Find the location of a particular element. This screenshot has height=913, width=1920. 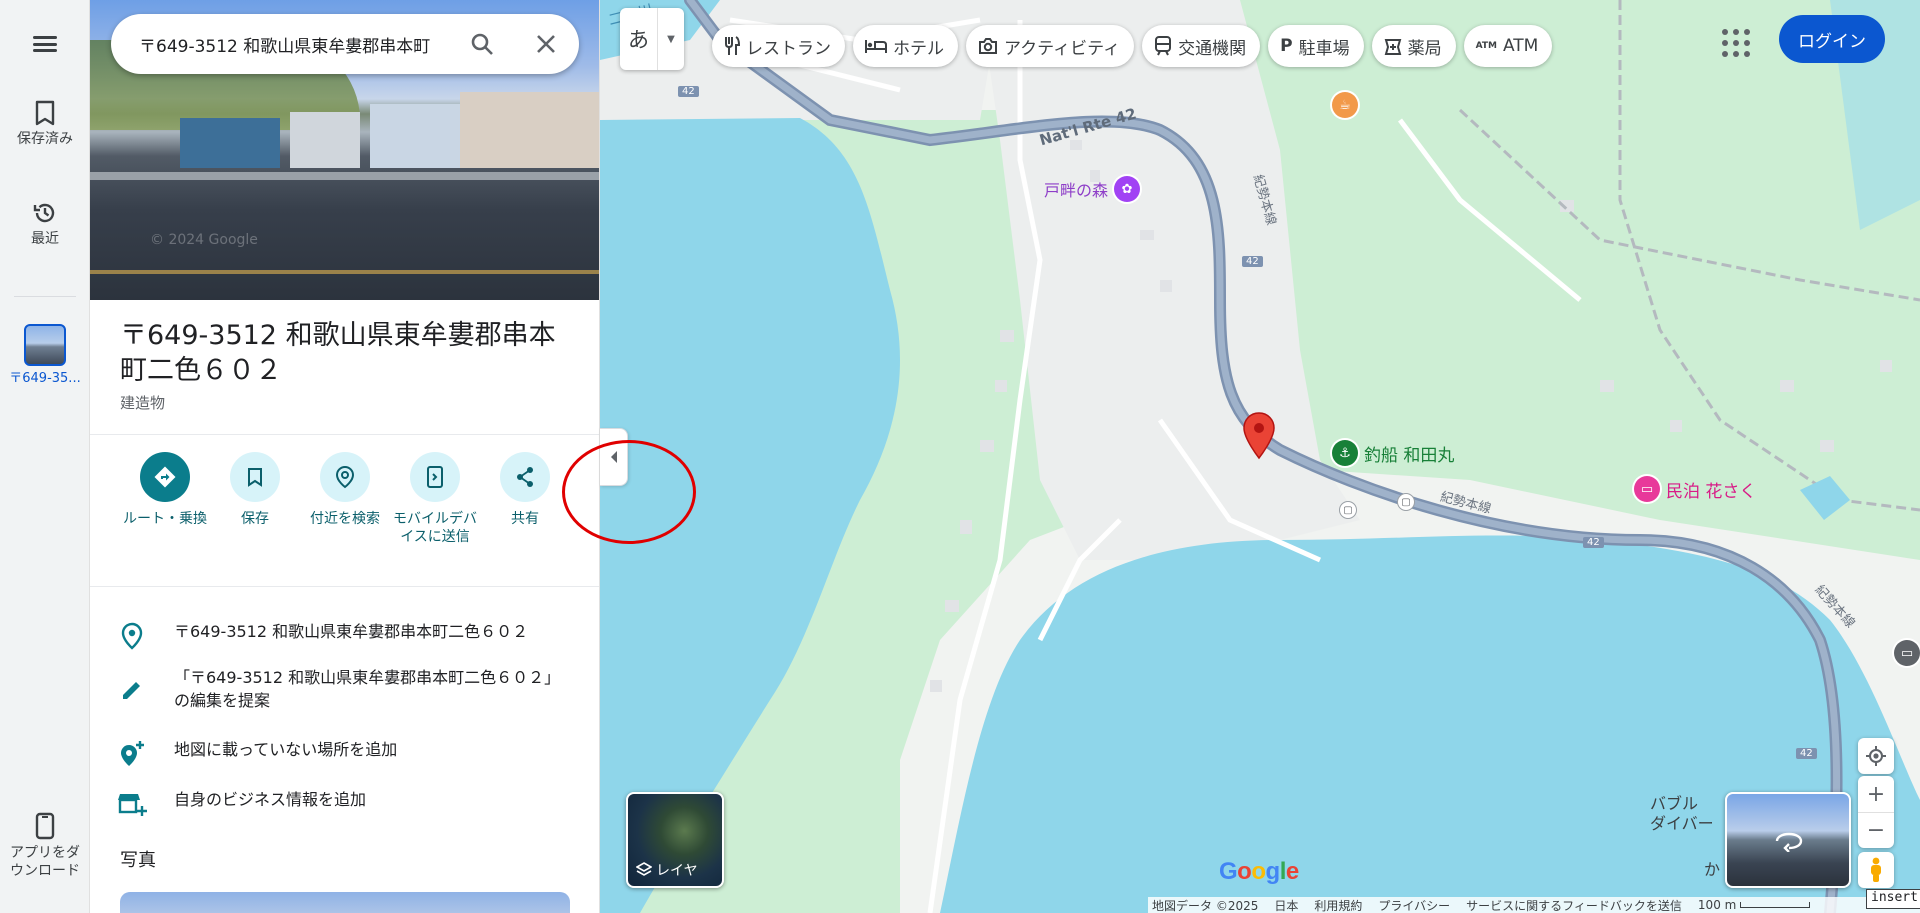

poi-forest: 戸畔の森 ✿ is located at coordinates (1092, 189).